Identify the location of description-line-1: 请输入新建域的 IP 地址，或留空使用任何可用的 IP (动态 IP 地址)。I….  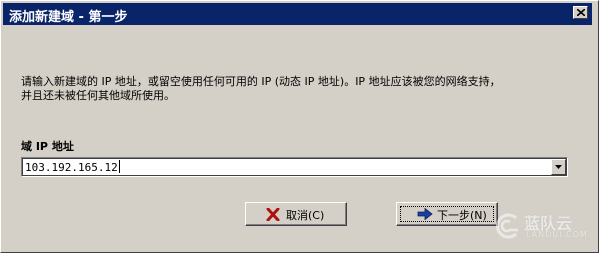
(261, 81).